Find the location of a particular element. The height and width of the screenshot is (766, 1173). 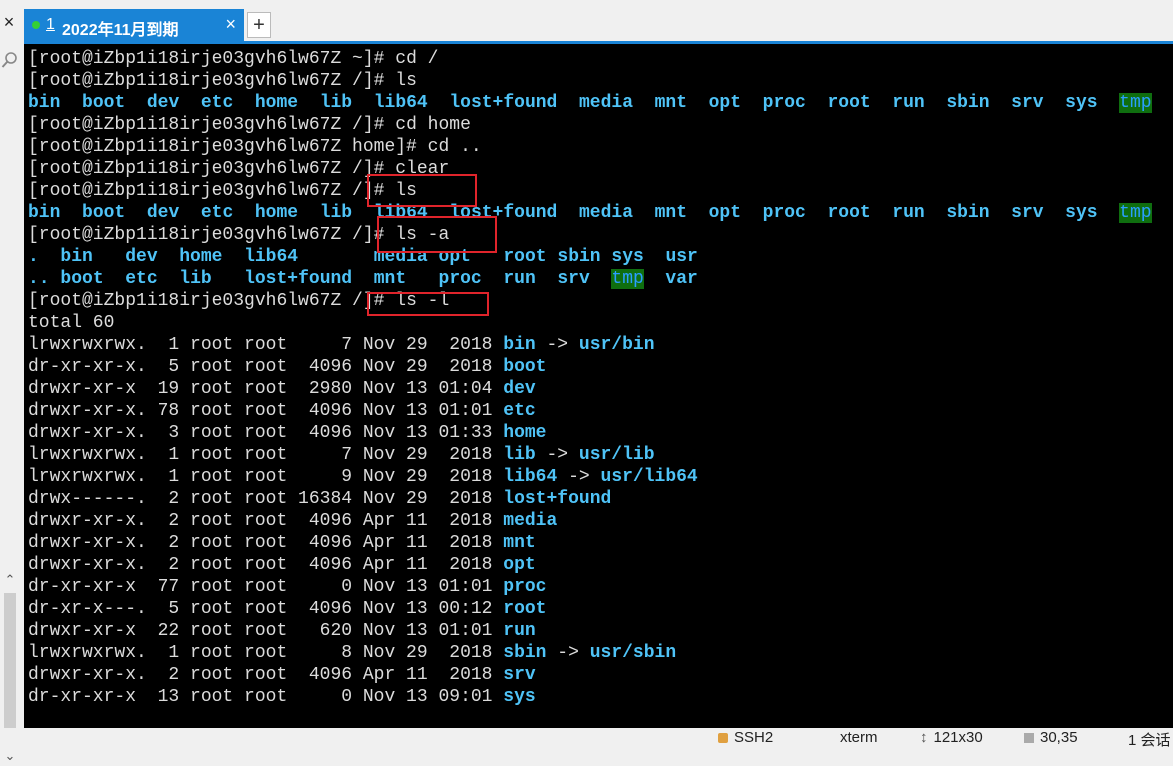

command-line: [root@iZbp1i18irje03gvh6lw67Z ~]# cd / is located at coordinates (590, 59).